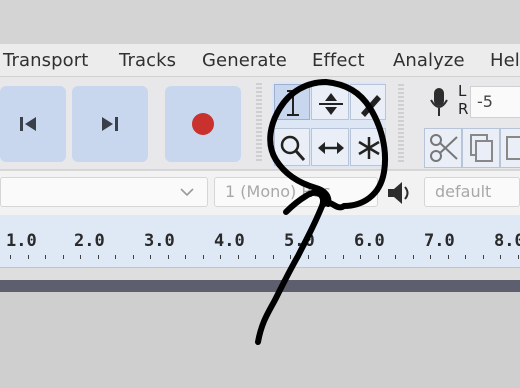  What do you see at coordinates (465, 125) in the screenshot?
I see `meter-toolbar: L R -5` at bounding box center [465, 125].